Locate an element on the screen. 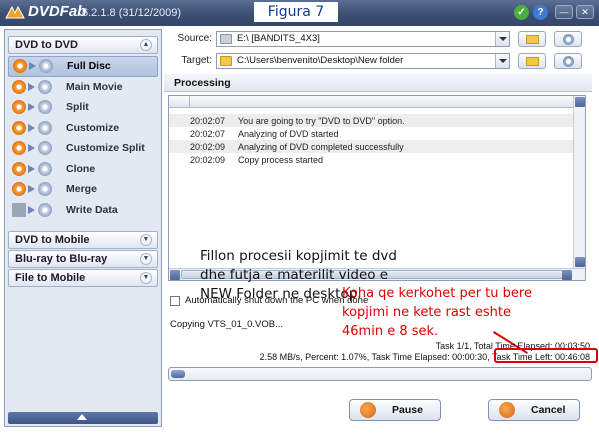 The width and height of the screenshot is (599, 434). sidebar-item-full-disc: Full Disc is located at coordinates (83, 66).